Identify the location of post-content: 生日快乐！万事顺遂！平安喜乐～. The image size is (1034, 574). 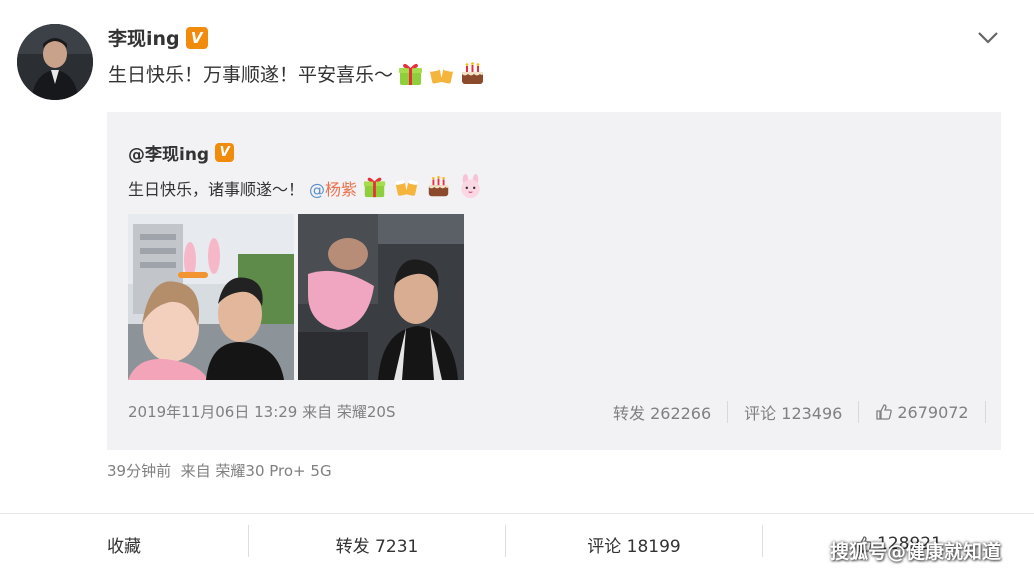
(297, 73).